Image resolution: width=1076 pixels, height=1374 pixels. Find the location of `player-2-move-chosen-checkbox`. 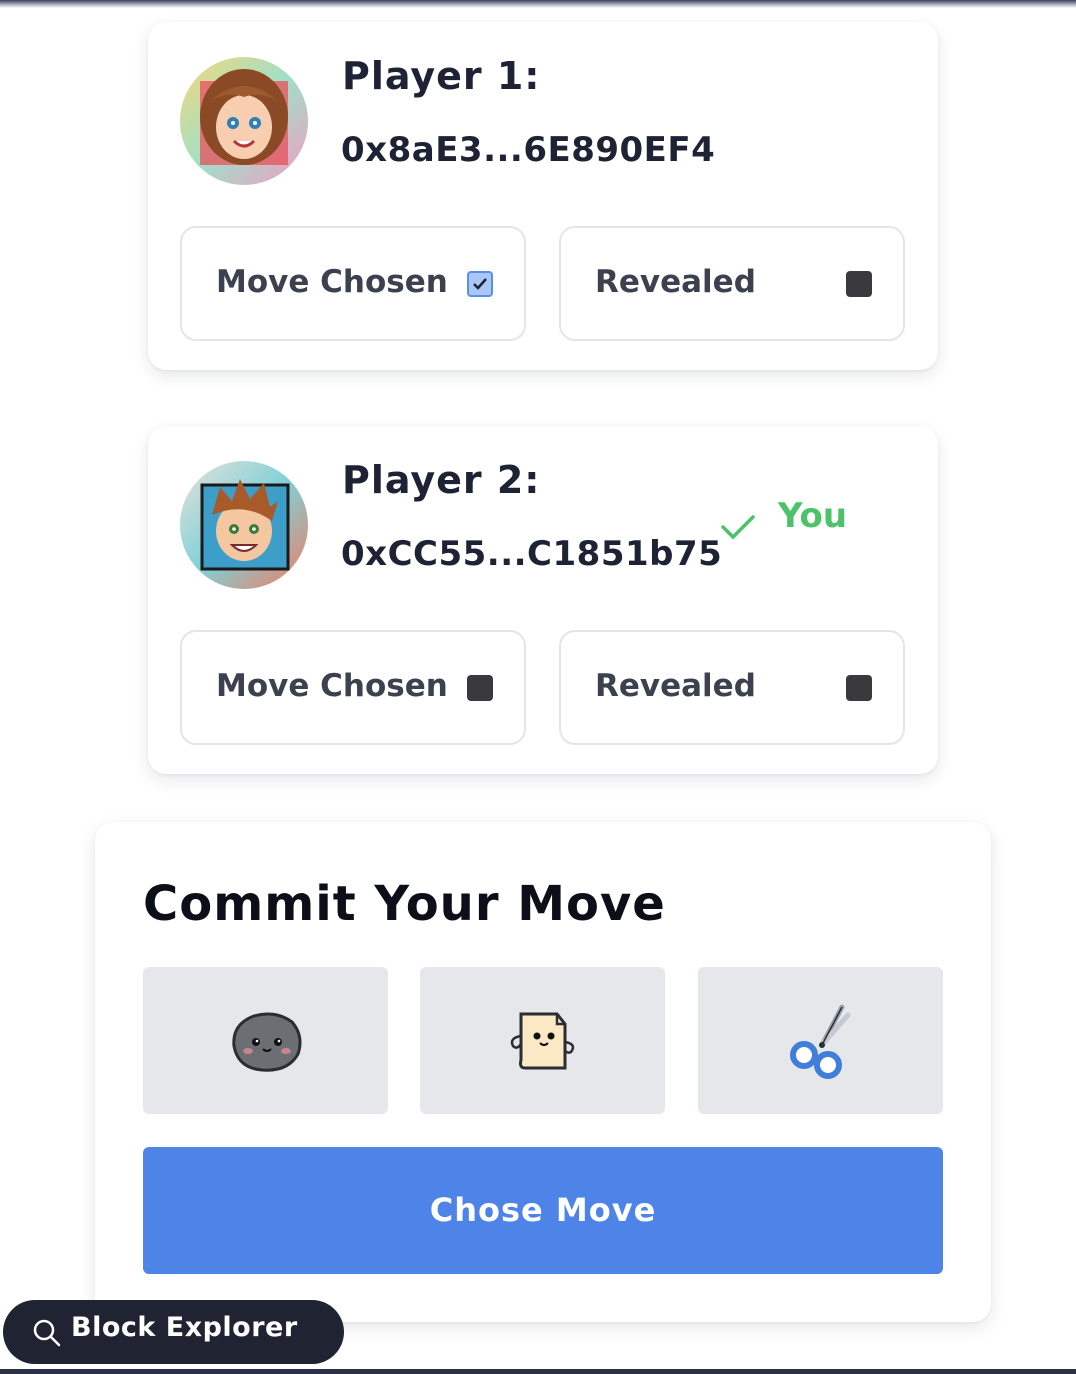

player-2-move-chosen-checkbox is located at coordinates (480, 688).